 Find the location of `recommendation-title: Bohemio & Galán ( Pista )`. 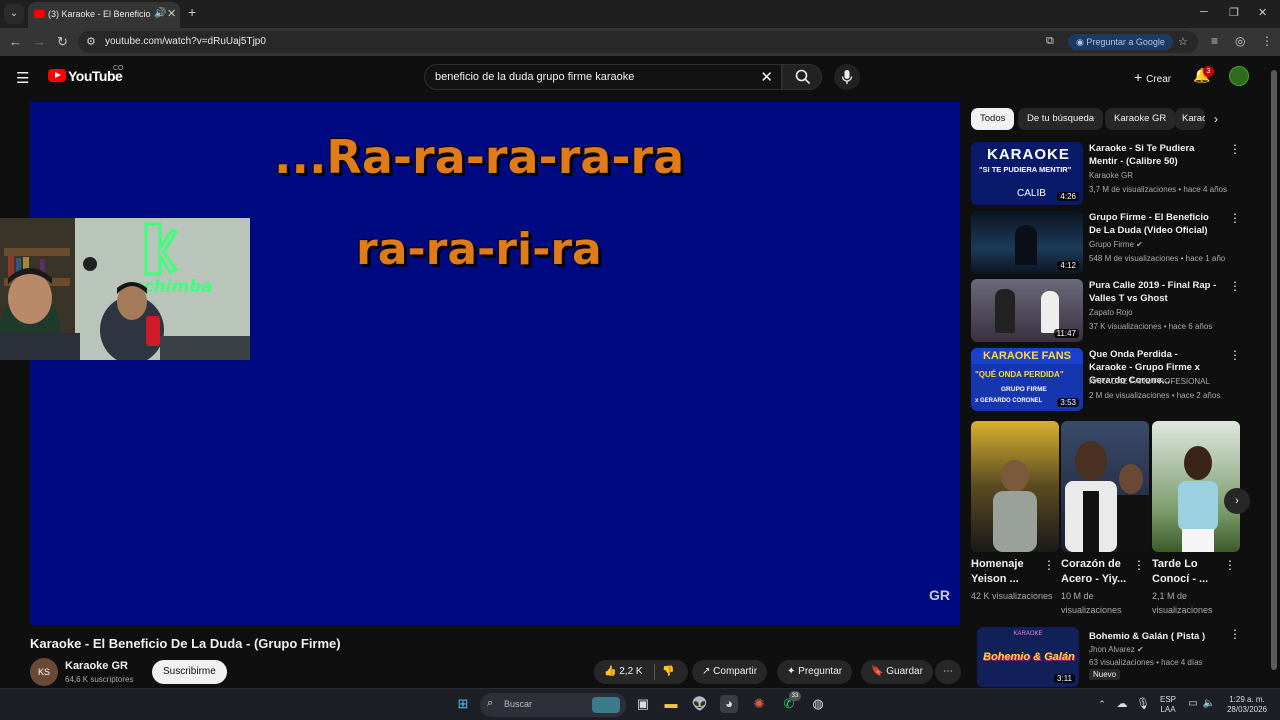

recommendation-title: Bohemio & Galán ( Pista ) is located at coordinates (1153, 636).